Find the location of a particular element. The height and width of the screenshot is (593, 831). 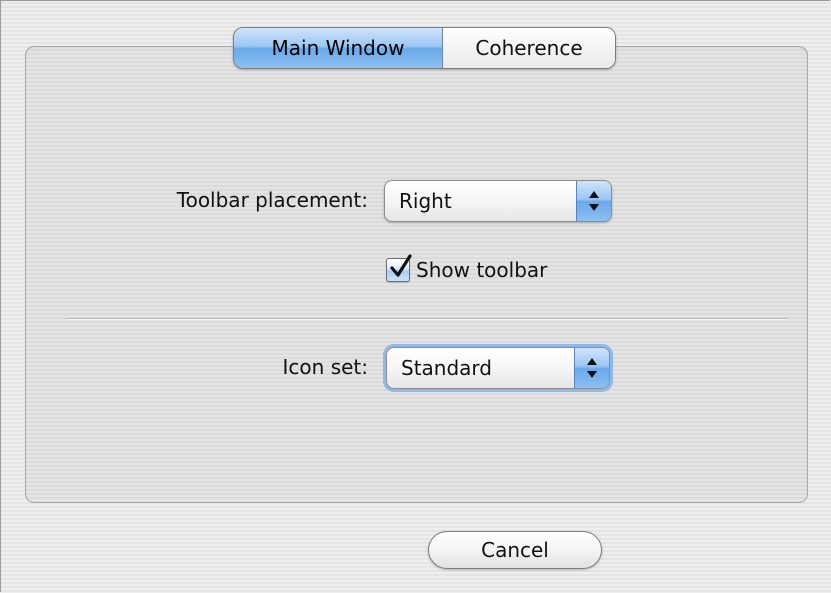

tab-coherence: Coherence is located at coordinates (529, 48).